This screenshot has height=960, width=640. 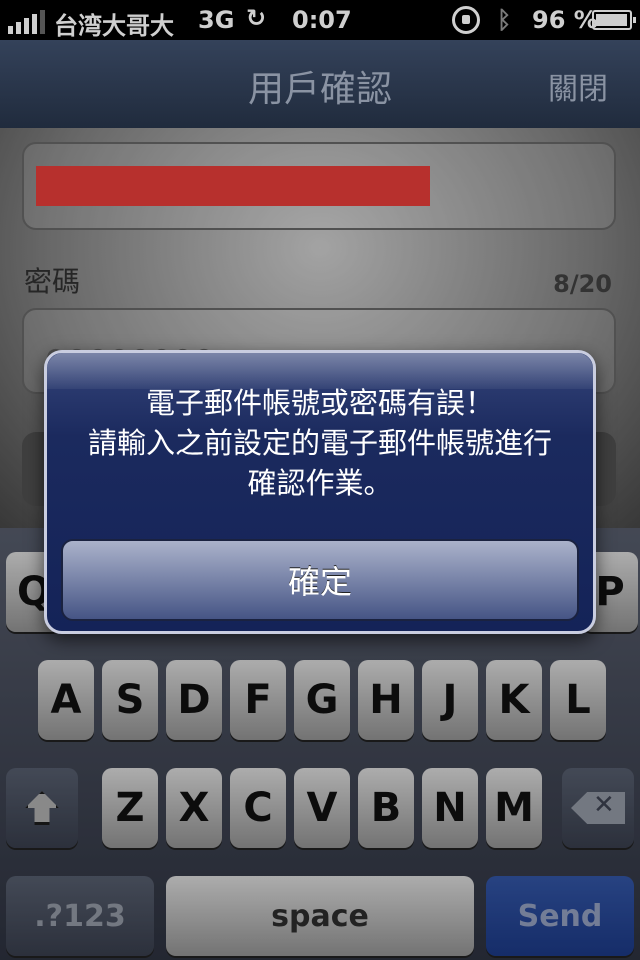 I want to click on battery-level-fill, so click(x=611, y=20).